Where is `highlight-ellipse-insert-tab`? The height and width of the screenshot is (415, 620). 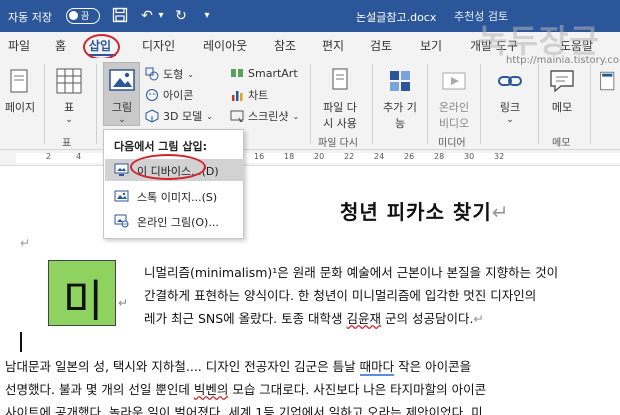
highlight-ellipse-insert-tab is located at coordinates (101, 47).